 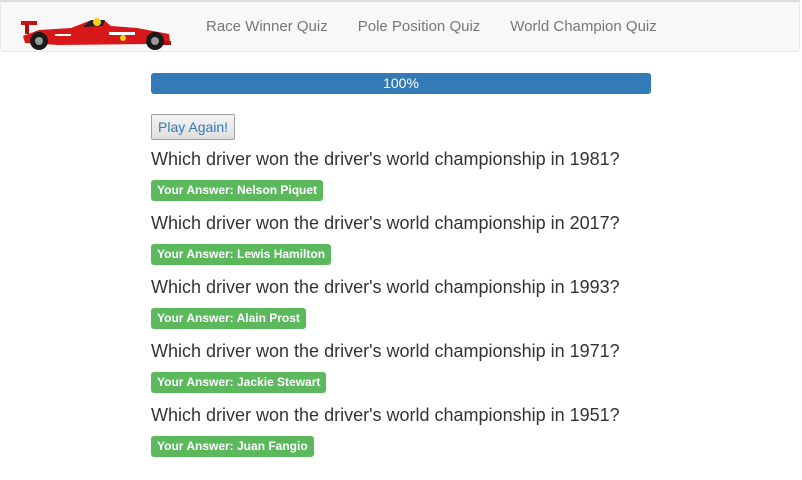 I want to click on answer-badge: Your Answer: Juan Fangio, so click(x=232, y=446).